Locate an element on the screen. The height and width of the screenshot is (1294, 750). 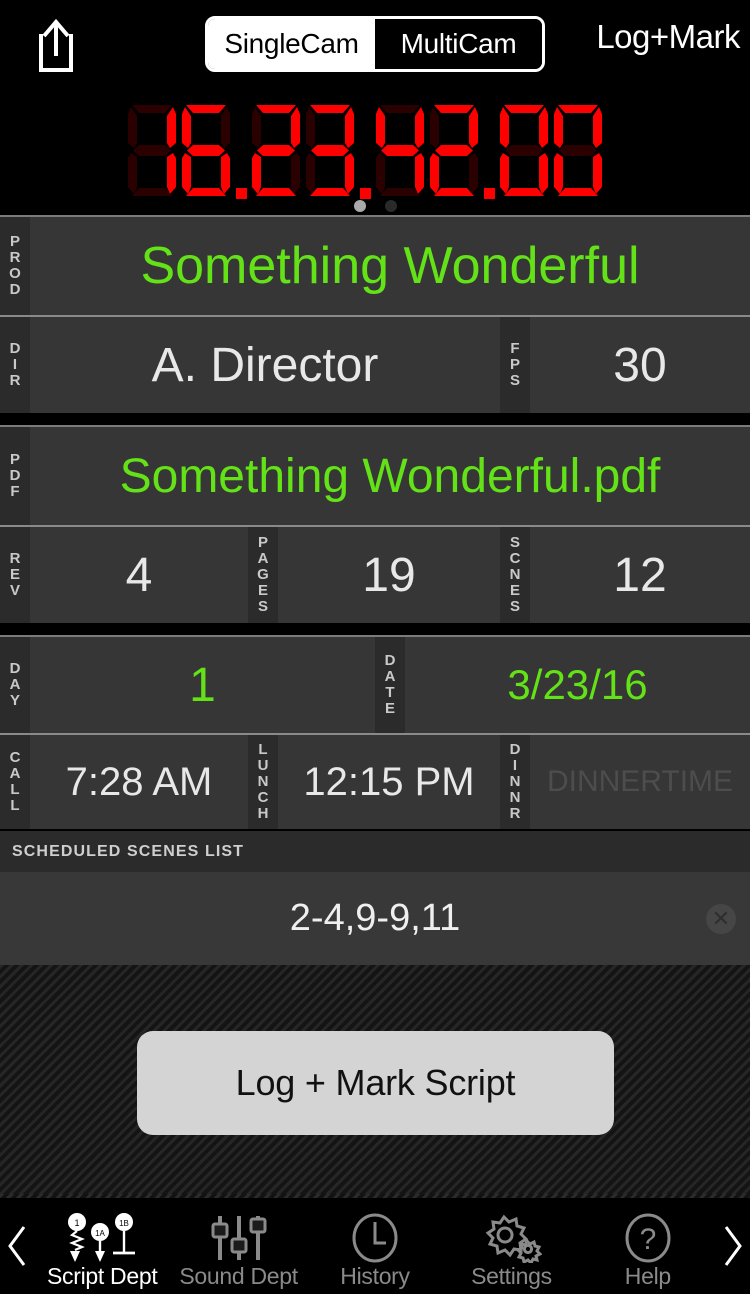
label-scnes-l4: E is located at coordinates (514, 590).